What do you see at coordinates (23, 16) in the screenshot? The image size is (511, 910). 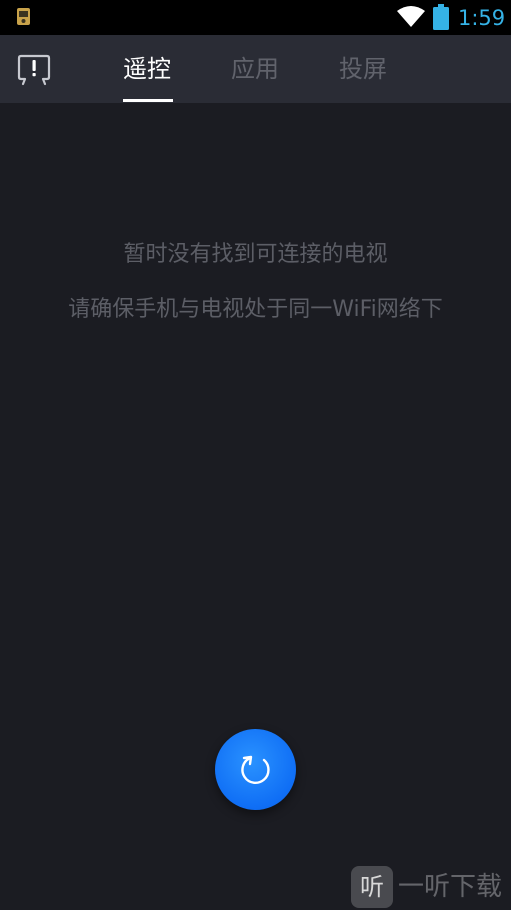 I see `app-notification-icon` at bounding box center [23, 16].